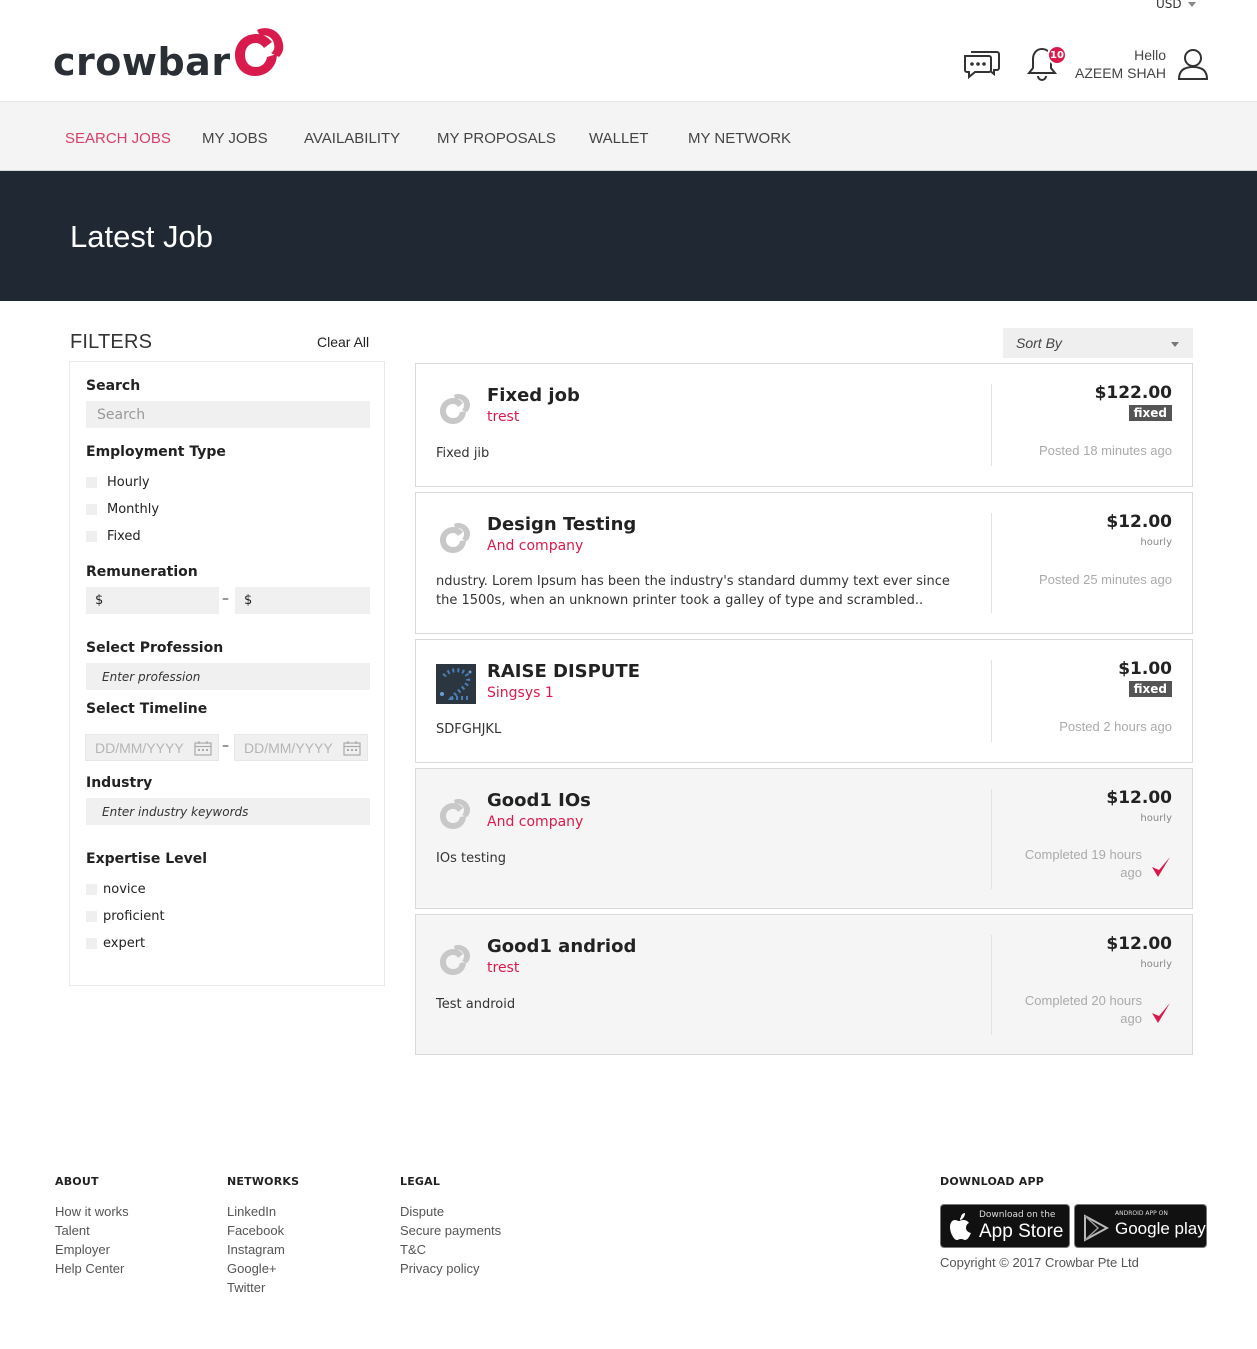  Describe the element at coordinates (228, 414) in the screenshot. I see `search-input: Search` at that location.